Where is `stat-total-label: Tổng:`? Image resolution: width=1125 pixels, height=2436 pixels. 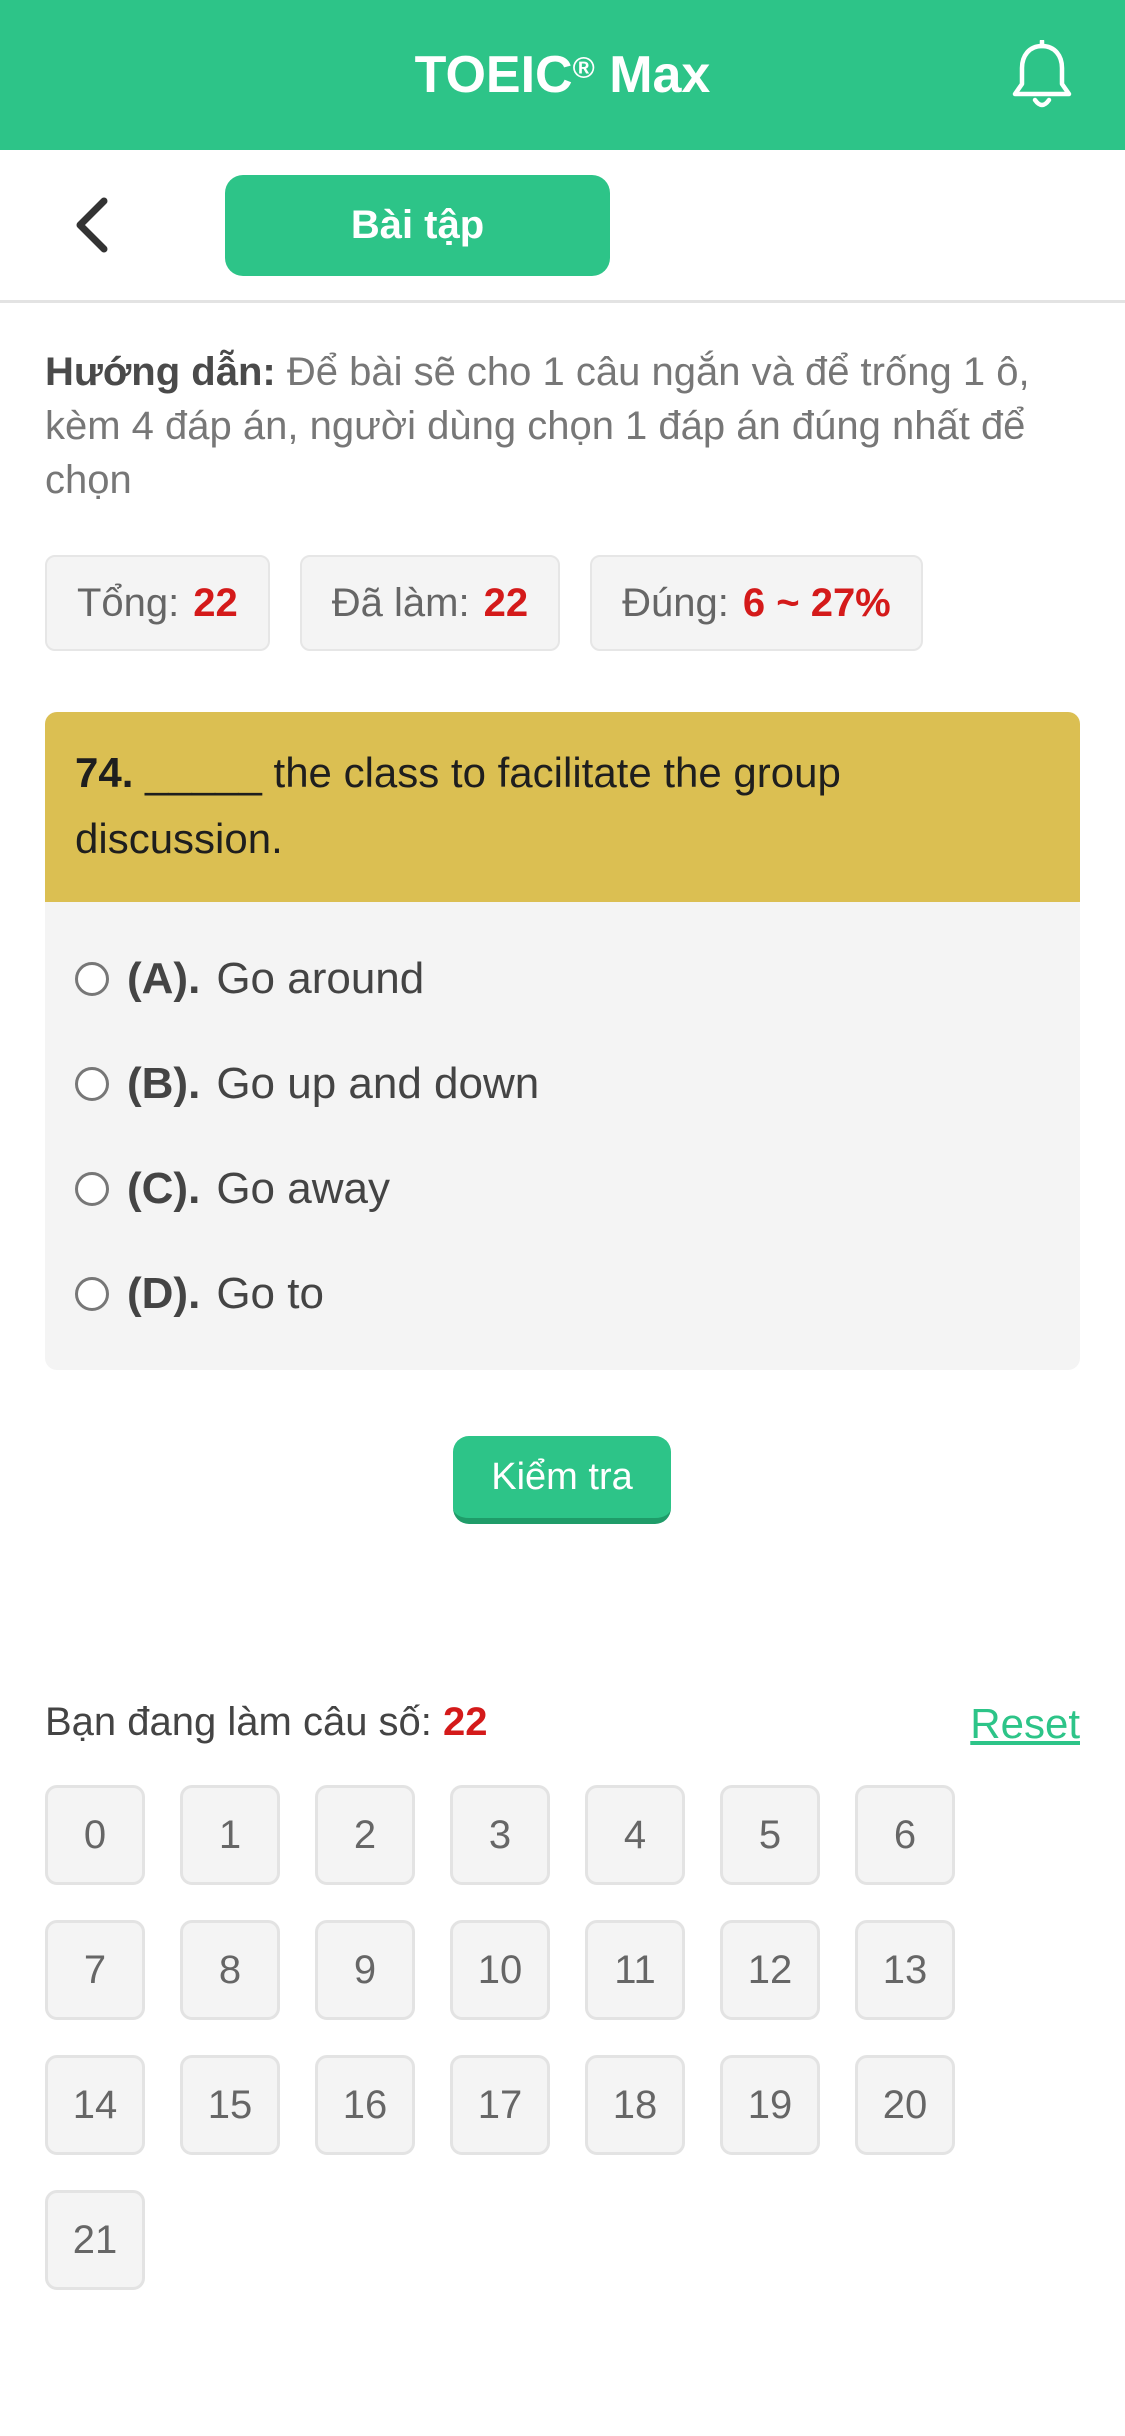 stat-total-label: Tổng: is located at coordinates (128, 602).